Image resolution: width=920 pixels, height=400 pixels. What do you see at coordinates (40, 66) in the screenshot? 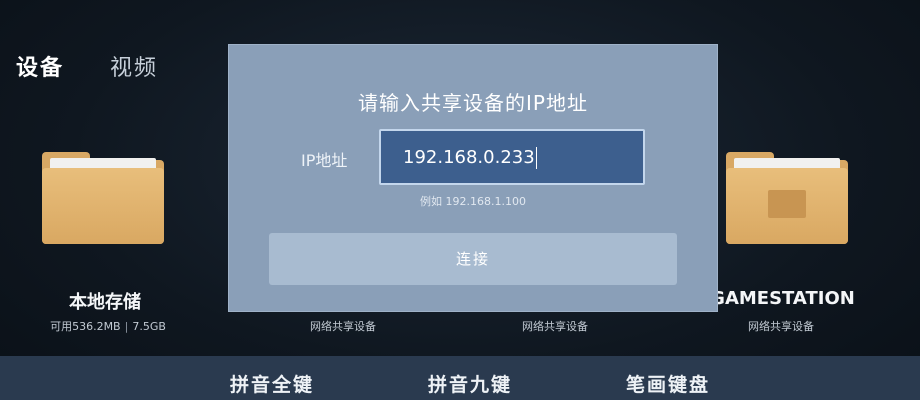
I see `tab-devices: 设备` at bounding box center [40, 66].